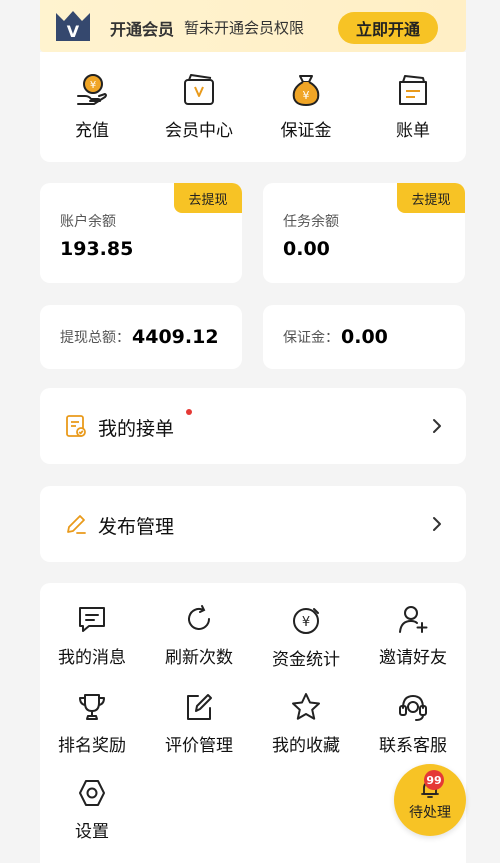  Describe the element at coordinates (189, 412) in the screenshot. I see `new-dot` at that location.